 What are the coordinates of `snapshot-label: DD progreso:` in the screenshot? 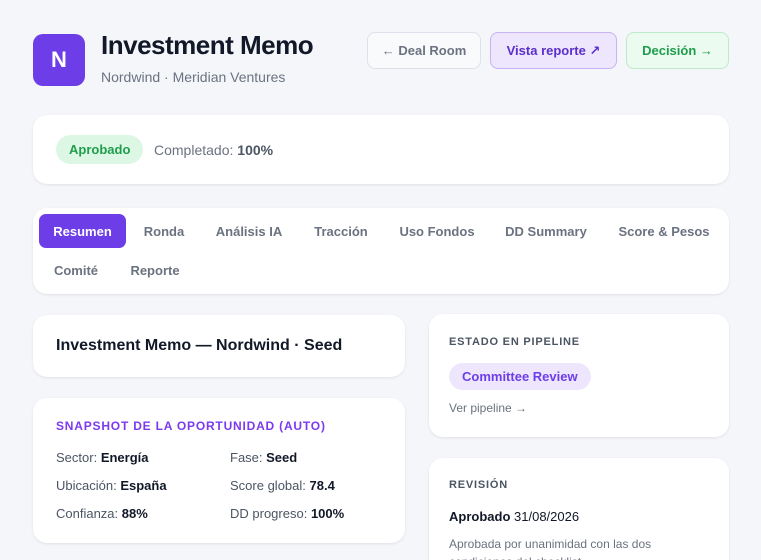 It's located at (269, 513).